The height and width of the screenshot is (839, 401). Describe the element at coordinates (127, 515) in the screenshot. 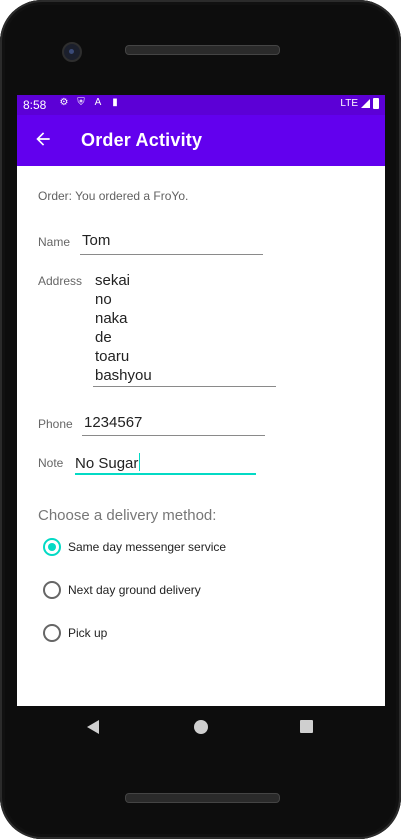

I see `delivery-title: Choose a delivery method:` at that location.